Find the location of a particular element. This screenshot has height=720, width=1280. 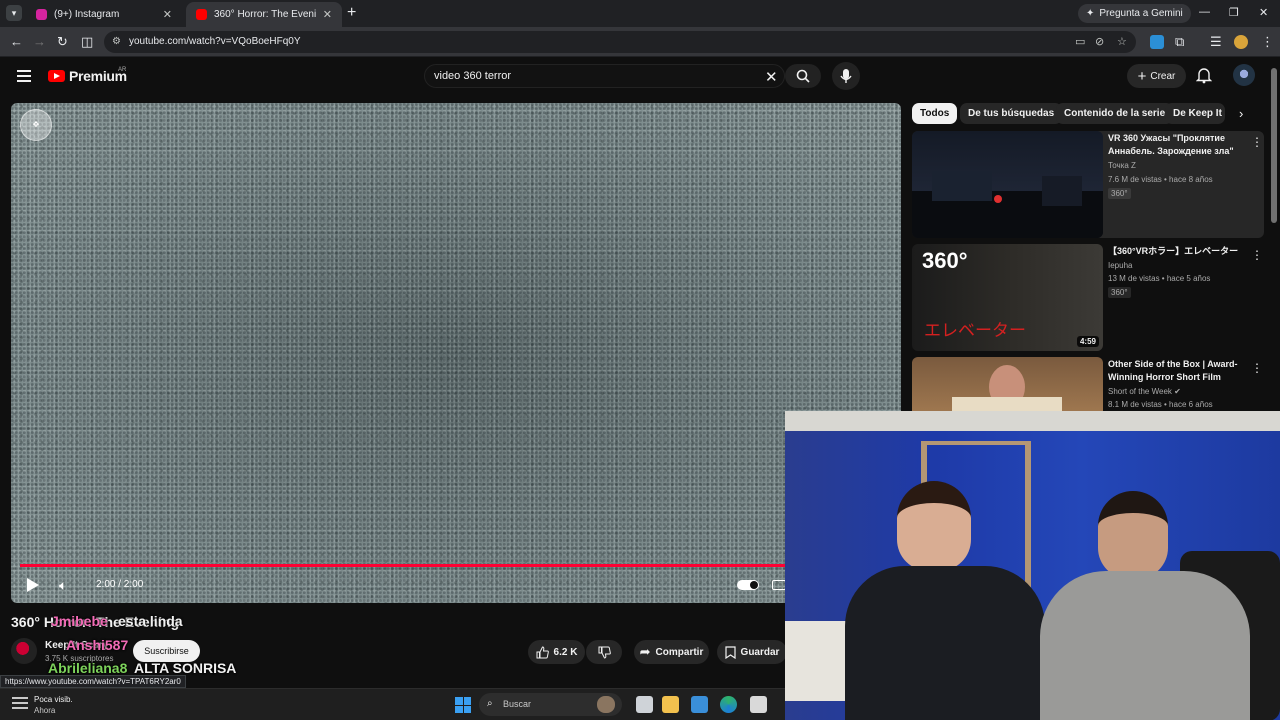

subtitles-icon is located at coordinates (779, 585).